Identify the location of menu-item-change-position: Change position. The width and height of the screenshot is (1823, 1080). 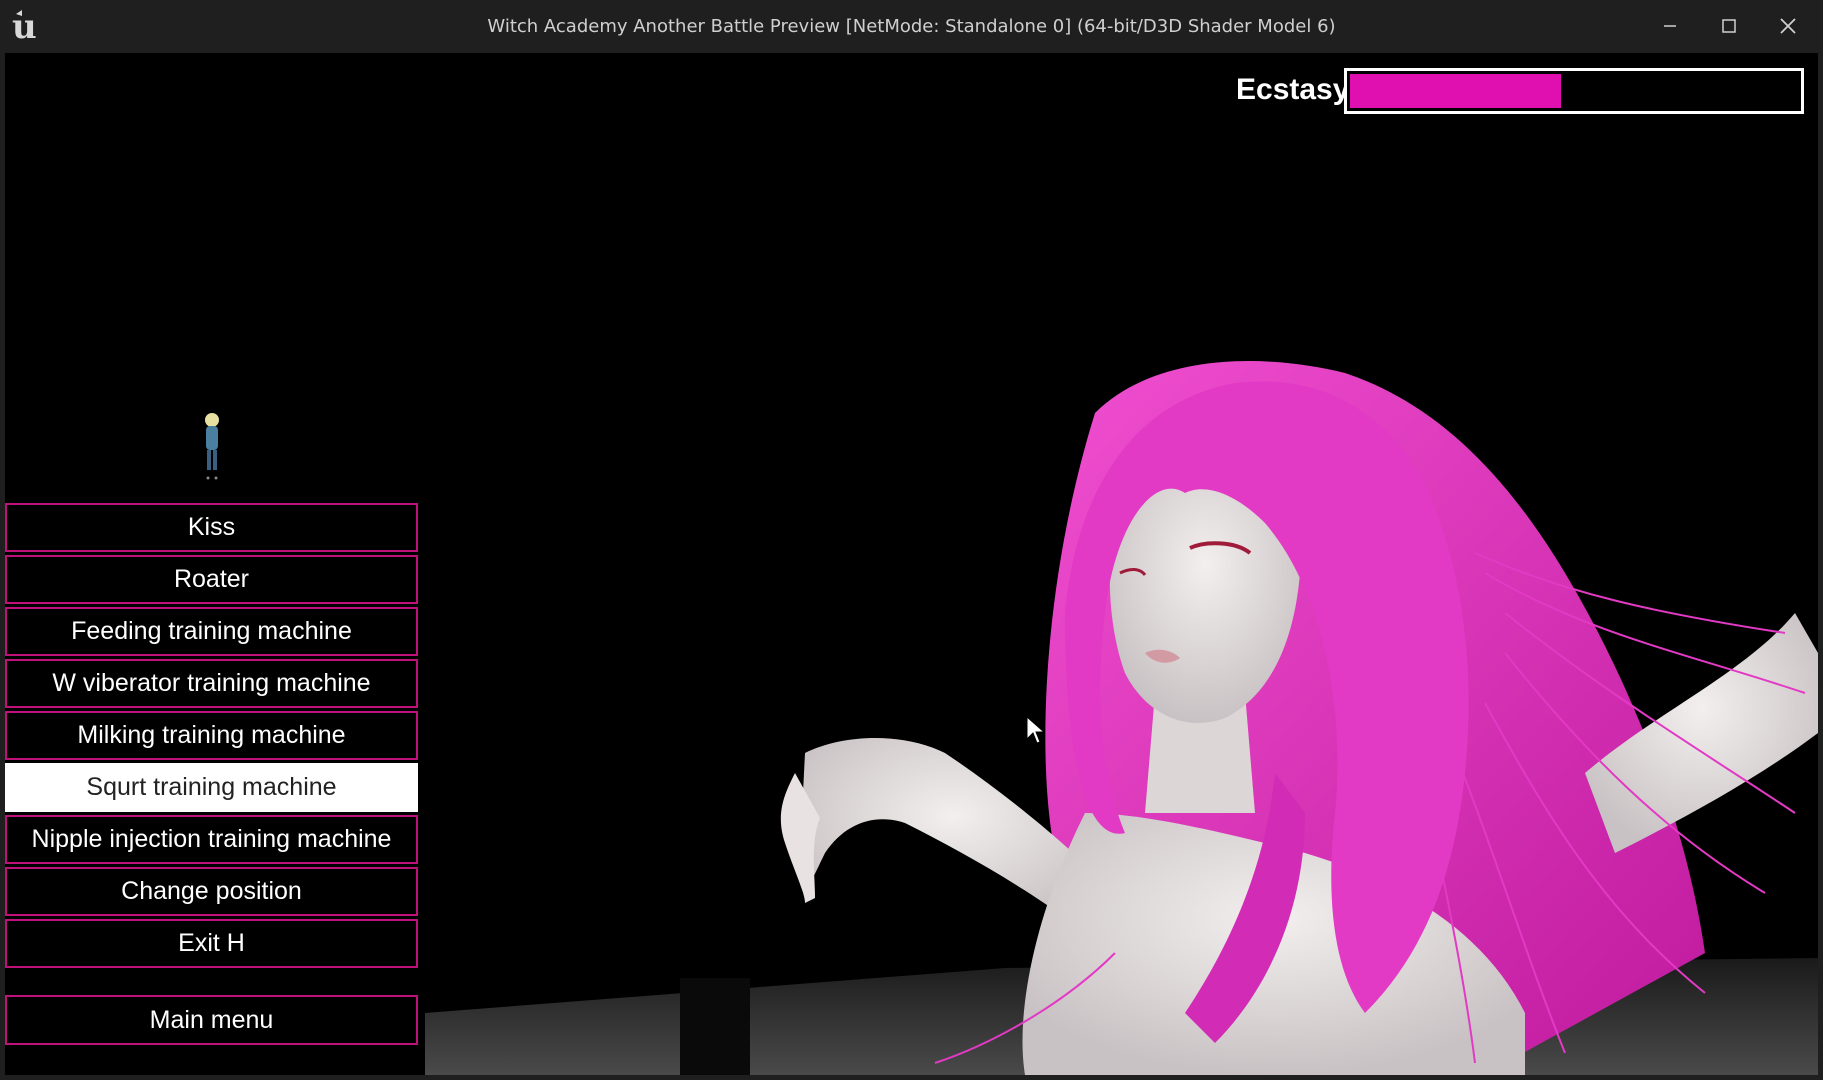
(211, 891).